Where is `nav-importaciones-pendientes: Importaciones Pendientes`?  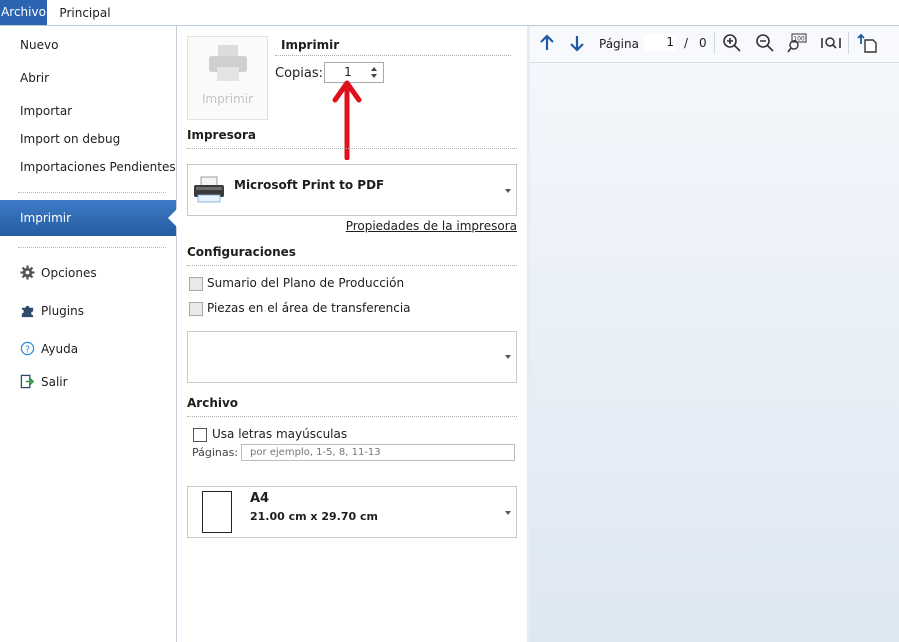
nav-importaciones-pendientes: Importaciones Pendientes is located at coordinates (98, 167).